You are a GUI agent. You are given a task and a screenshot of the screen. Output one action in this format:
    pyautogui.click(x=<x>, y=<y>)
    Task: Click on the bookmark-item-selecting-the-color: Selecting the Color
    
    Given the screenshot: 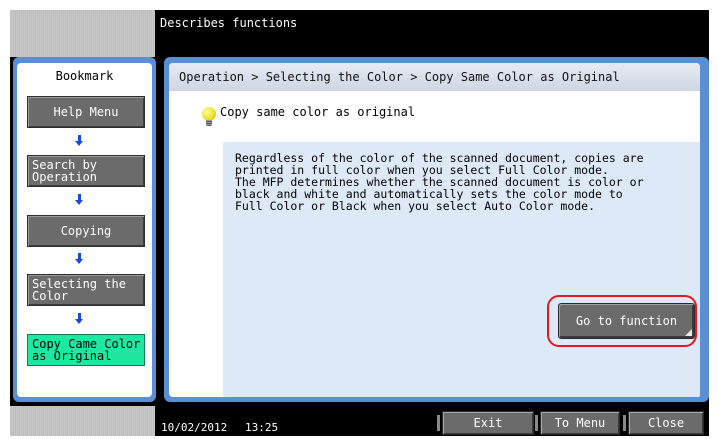 What is the action you would take?
    pyautogui.click(x=86, y=290)
    